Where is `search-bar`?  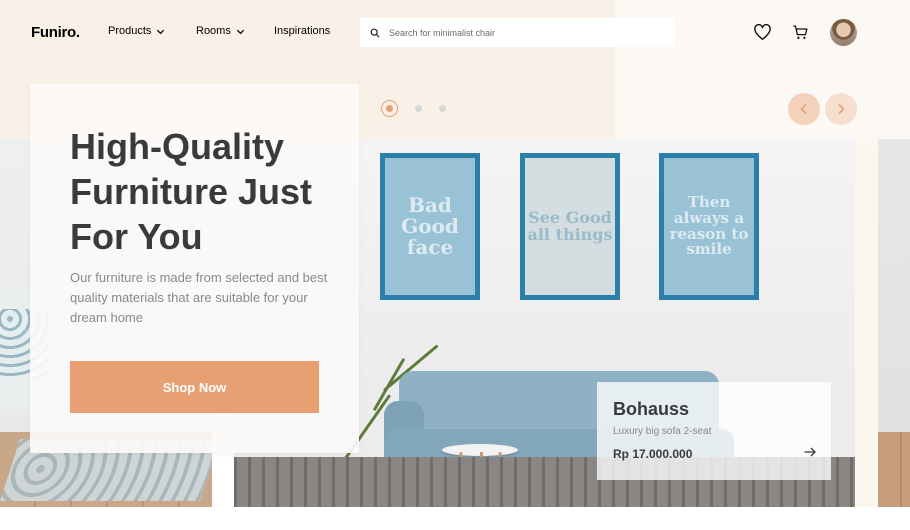
search-bar is located at coordinates (517, 32).